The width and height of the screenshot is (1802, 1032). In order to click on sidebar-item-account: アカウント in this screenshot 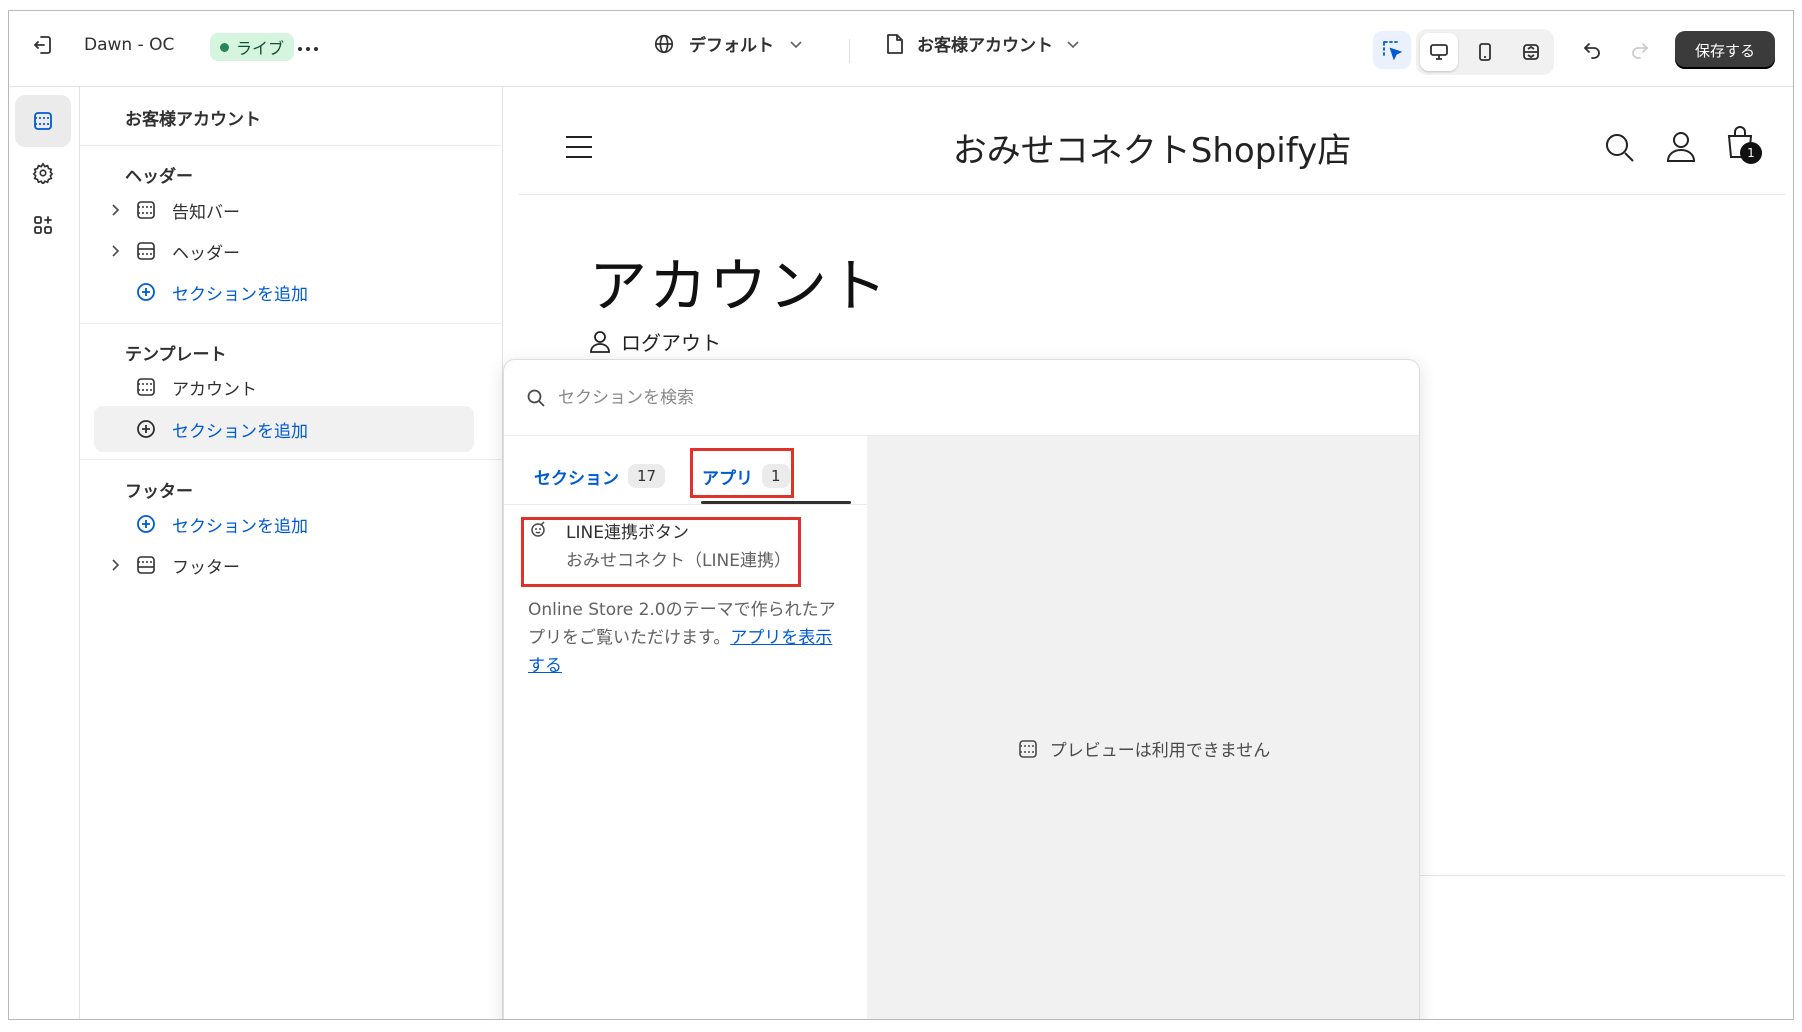, I will do `click(284, 387)`.